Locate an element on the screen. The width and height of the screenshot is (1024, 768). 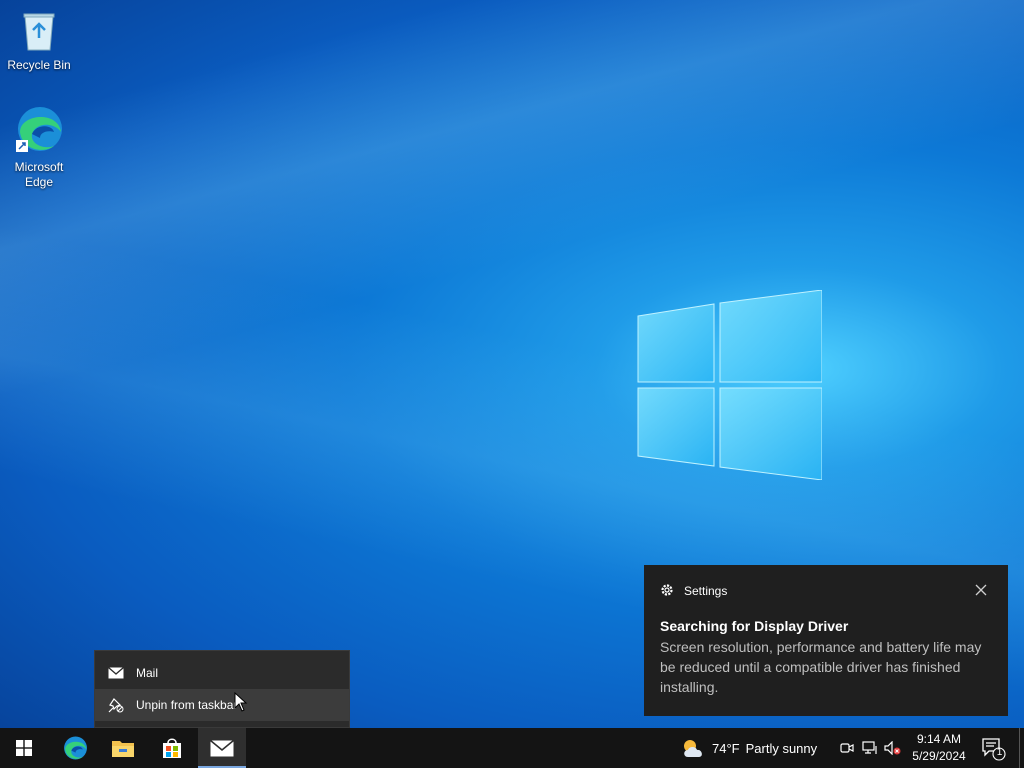
gear-icon is located at coordinates (668, 591).